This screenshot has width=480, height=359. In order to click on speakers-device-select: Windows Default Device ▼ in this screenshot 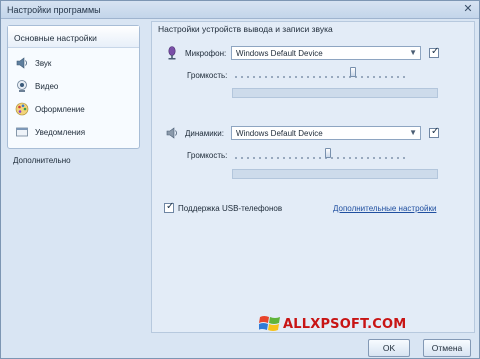, I will do `click(326, 133)`.